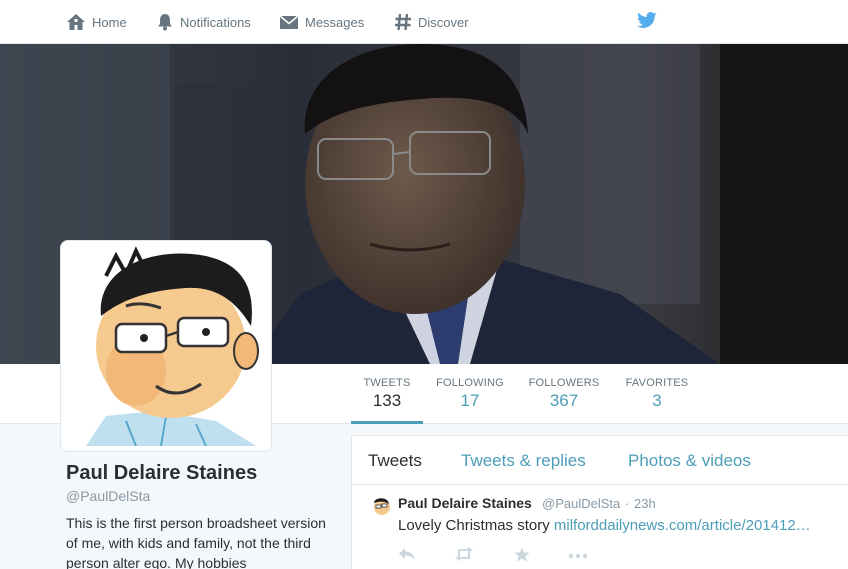  I want to click on nav-discover: Discover, so click(431, 22).